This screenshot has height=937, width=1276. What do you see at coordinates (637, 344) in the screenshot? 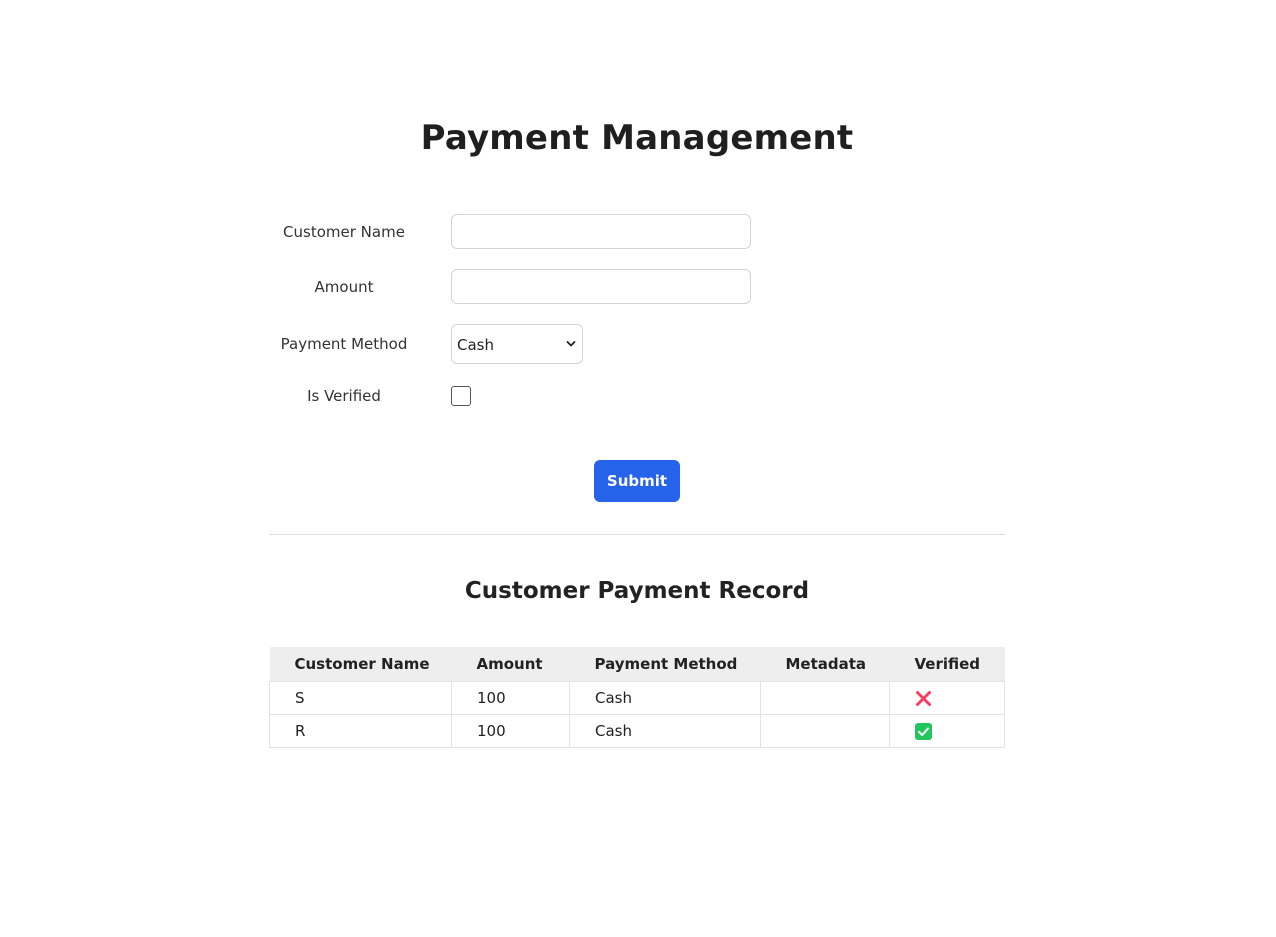
I see `payment-method-row: Payment Method Cash` at bounding box center [637, 344].